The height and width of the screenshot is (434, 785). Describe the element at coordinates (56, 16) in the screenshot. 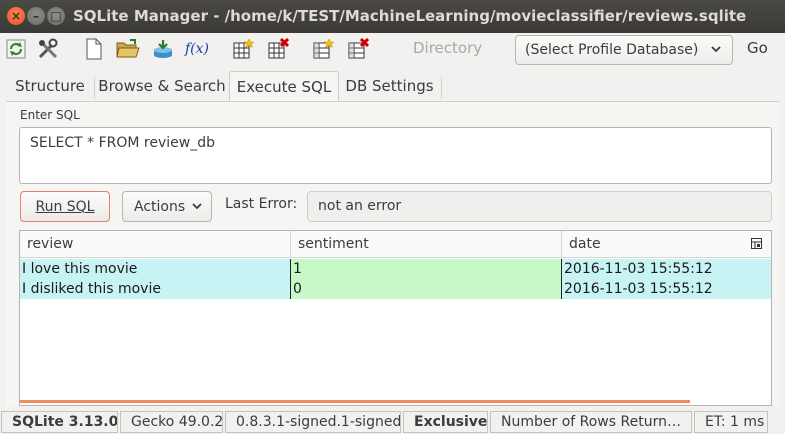

I see `window-maximize-button: □` at that location.